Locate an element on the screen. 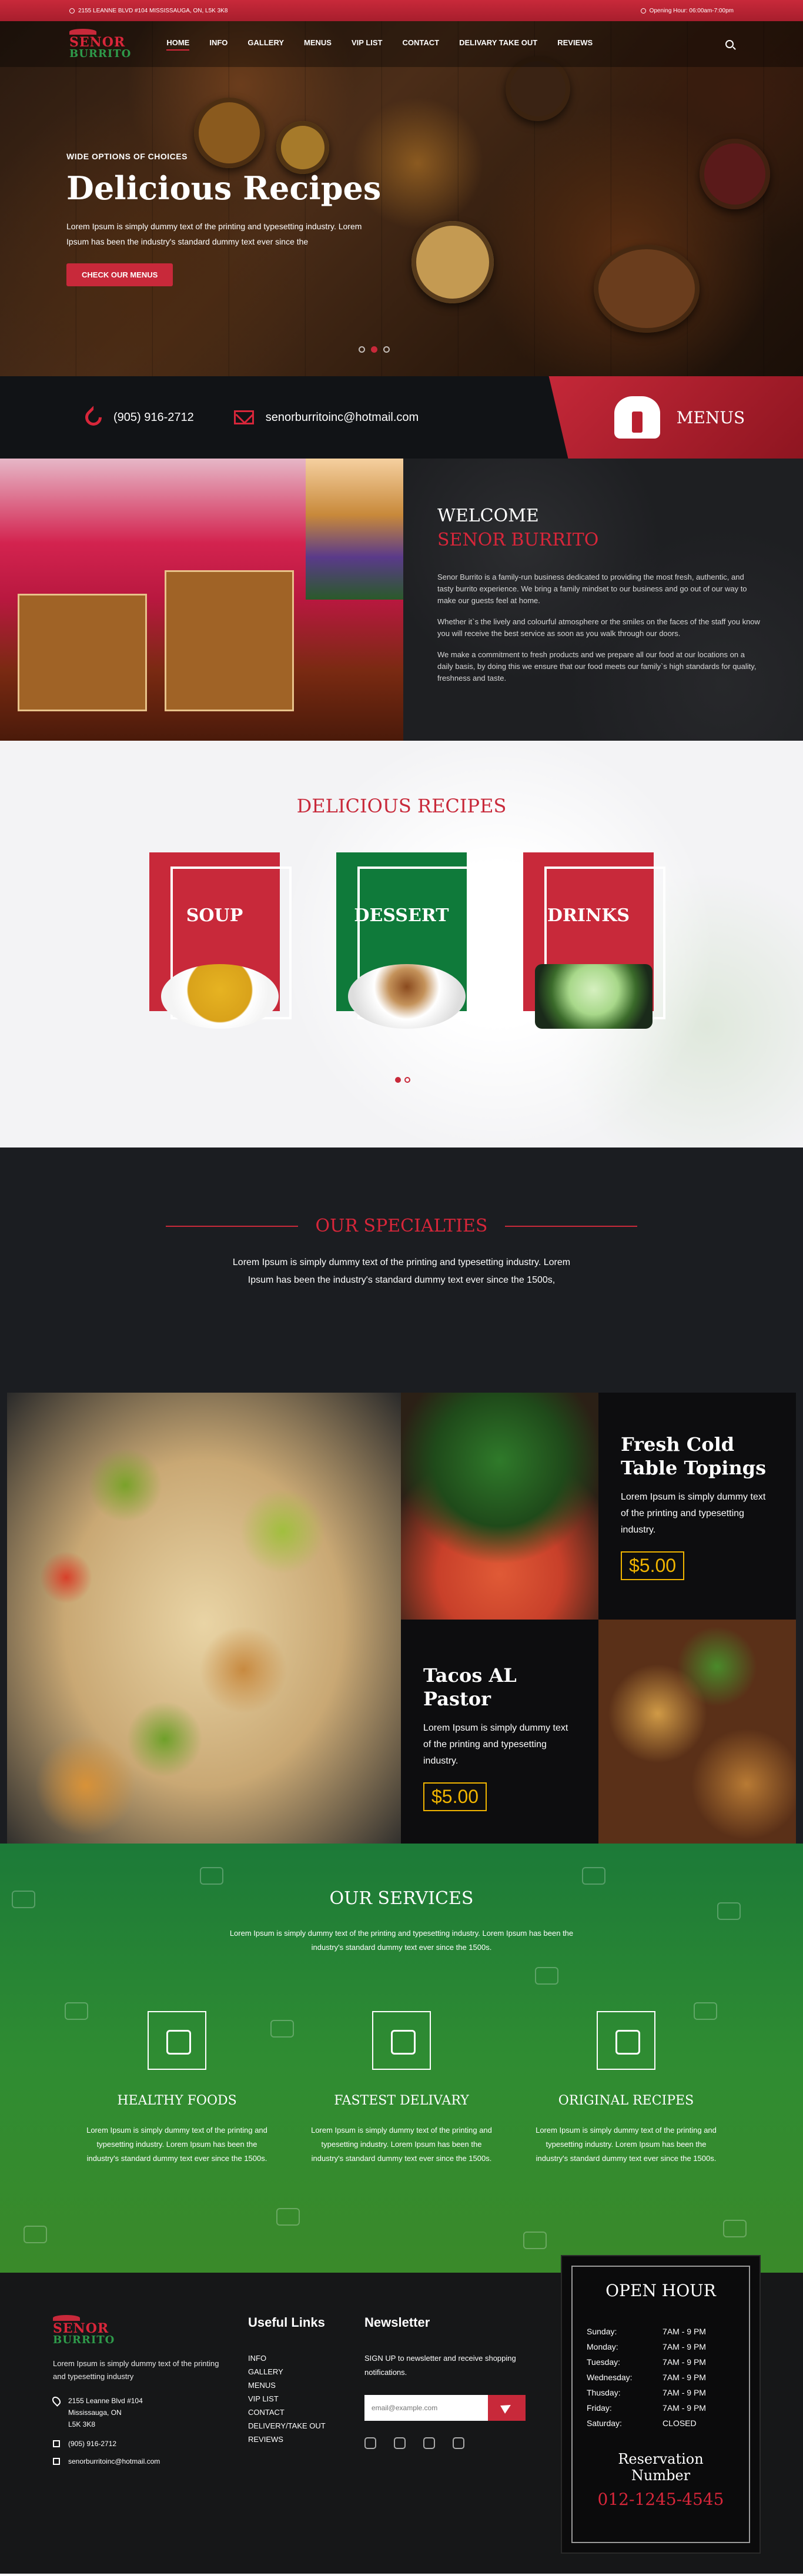 The width and height of the screenshot is (803, 2576). search-icon is located at coordinates (729, 44).